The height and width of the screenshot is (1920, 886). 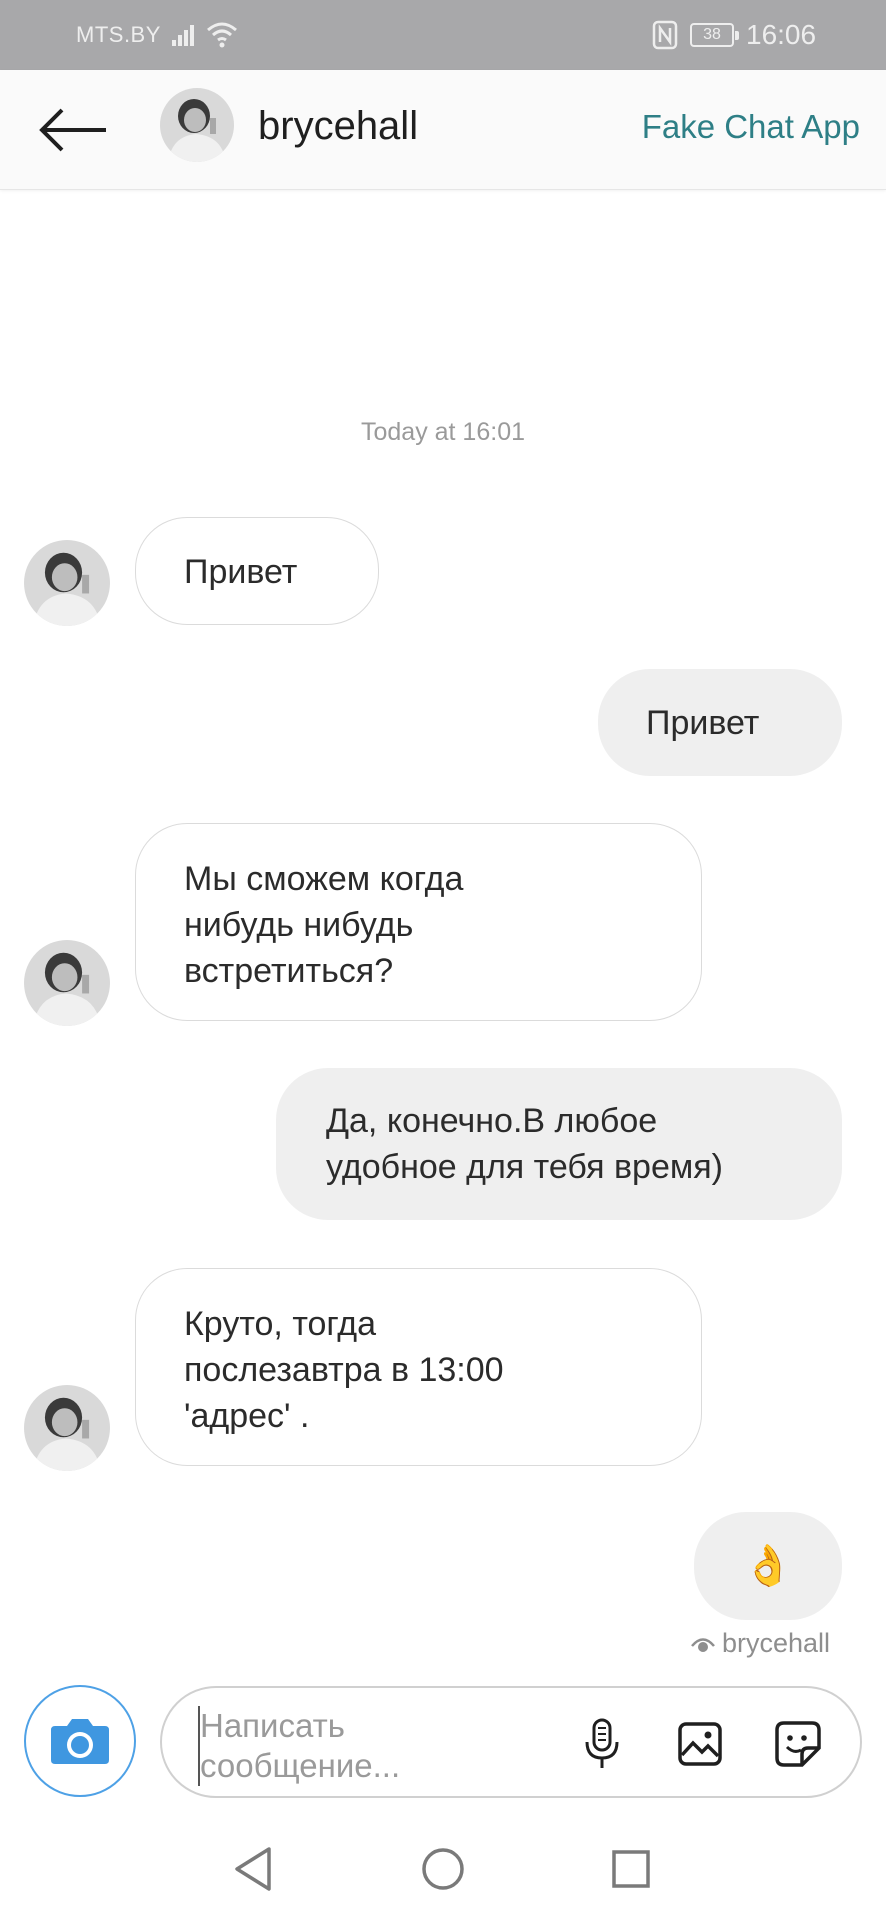 I want to click on battery-indicator: 38, so click(x=714, y=35).